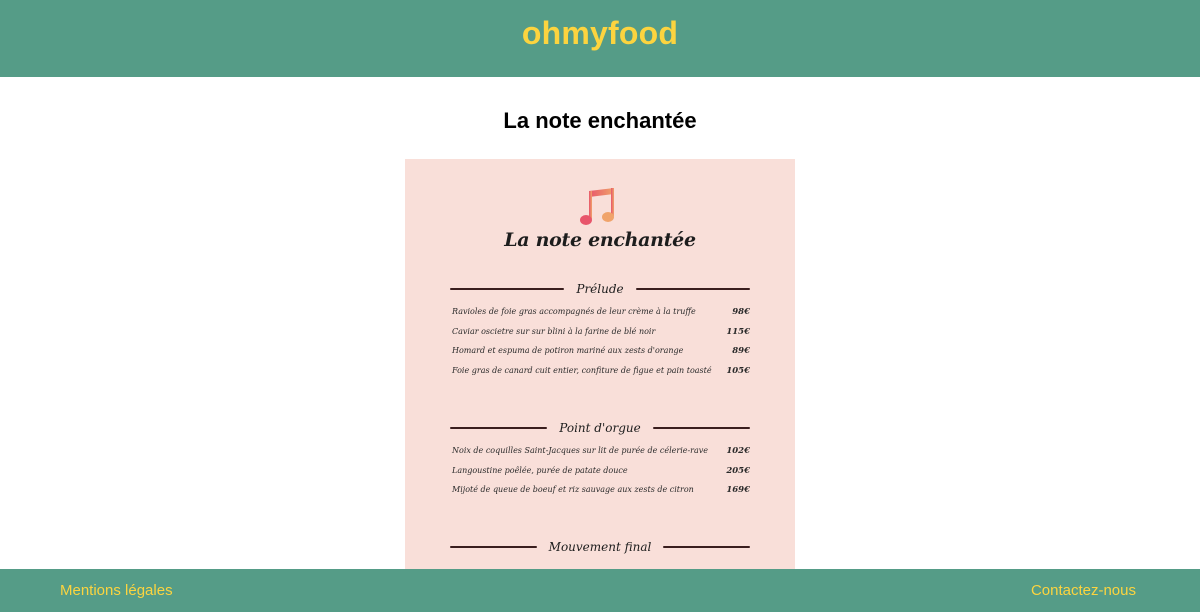  What do you see at coordinates (600, 240) in the screenshot?
I see `menu-card-title: La note enchantée` at bounding box center [600, 240].